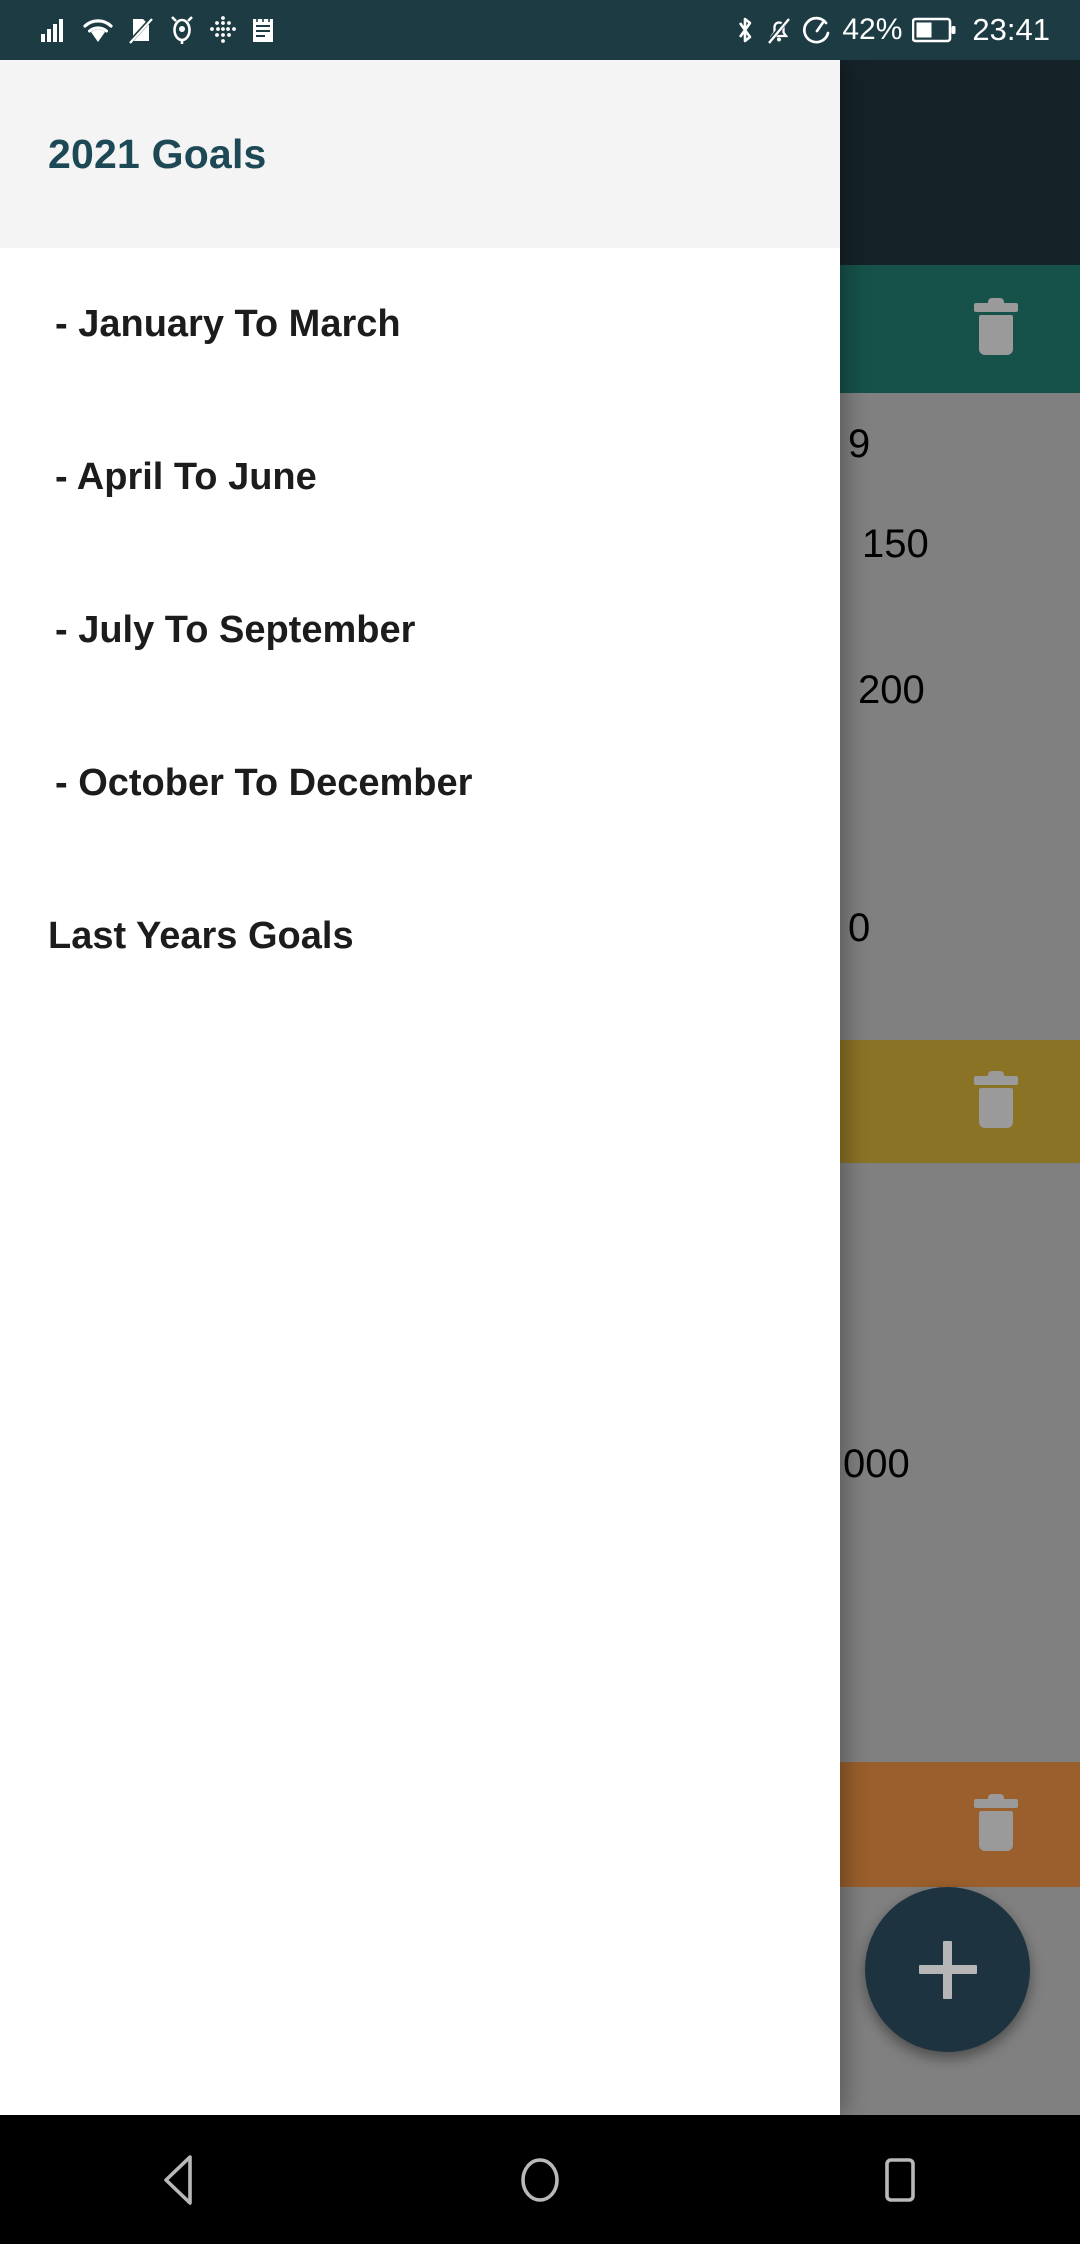  I want to click on dots-grid-icon, so click(223, 29).